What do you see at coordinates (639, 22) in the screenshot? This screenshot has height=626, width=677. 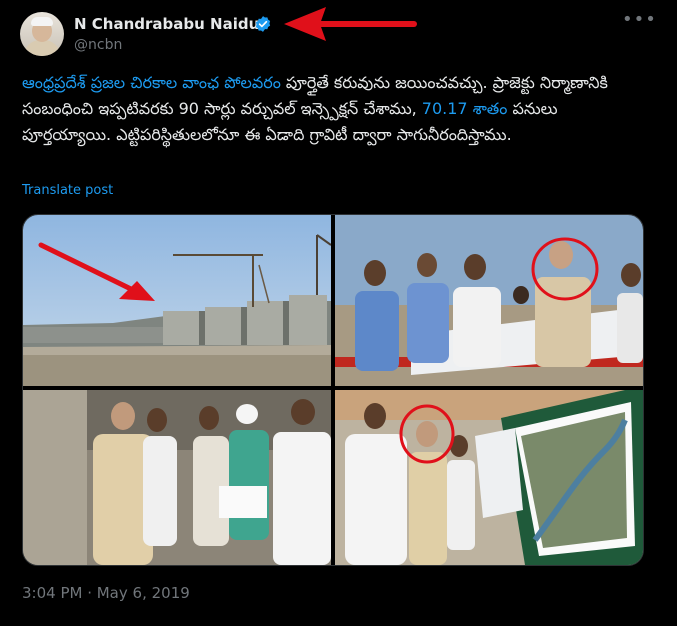 I see `more-options-icon: •••` at bounding box center [639, 22].